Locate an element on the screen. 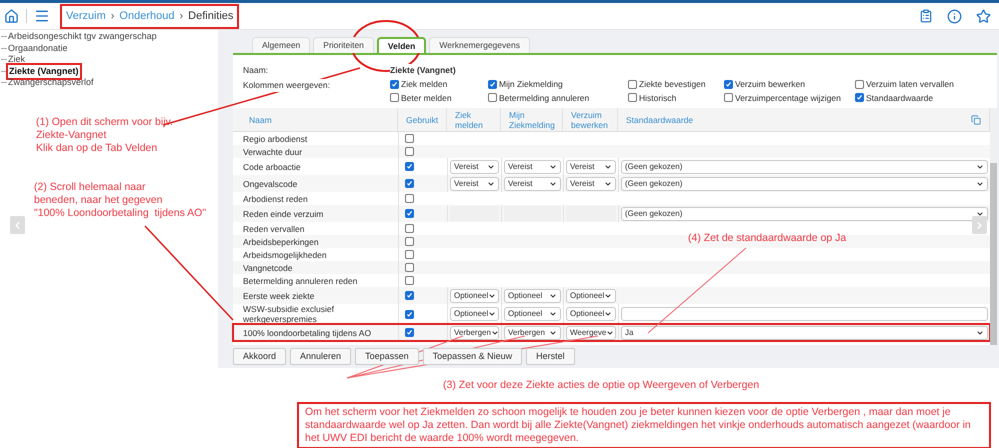 The image size is (999, 448). home-icon is located at coordinates (11, 16).